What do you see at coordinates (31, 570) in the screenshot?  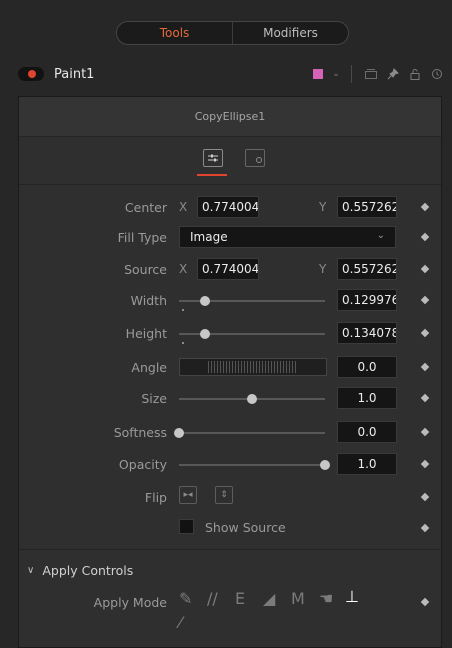 I see `chevron-down-icon: ∨` at bounding box center [31, 570].